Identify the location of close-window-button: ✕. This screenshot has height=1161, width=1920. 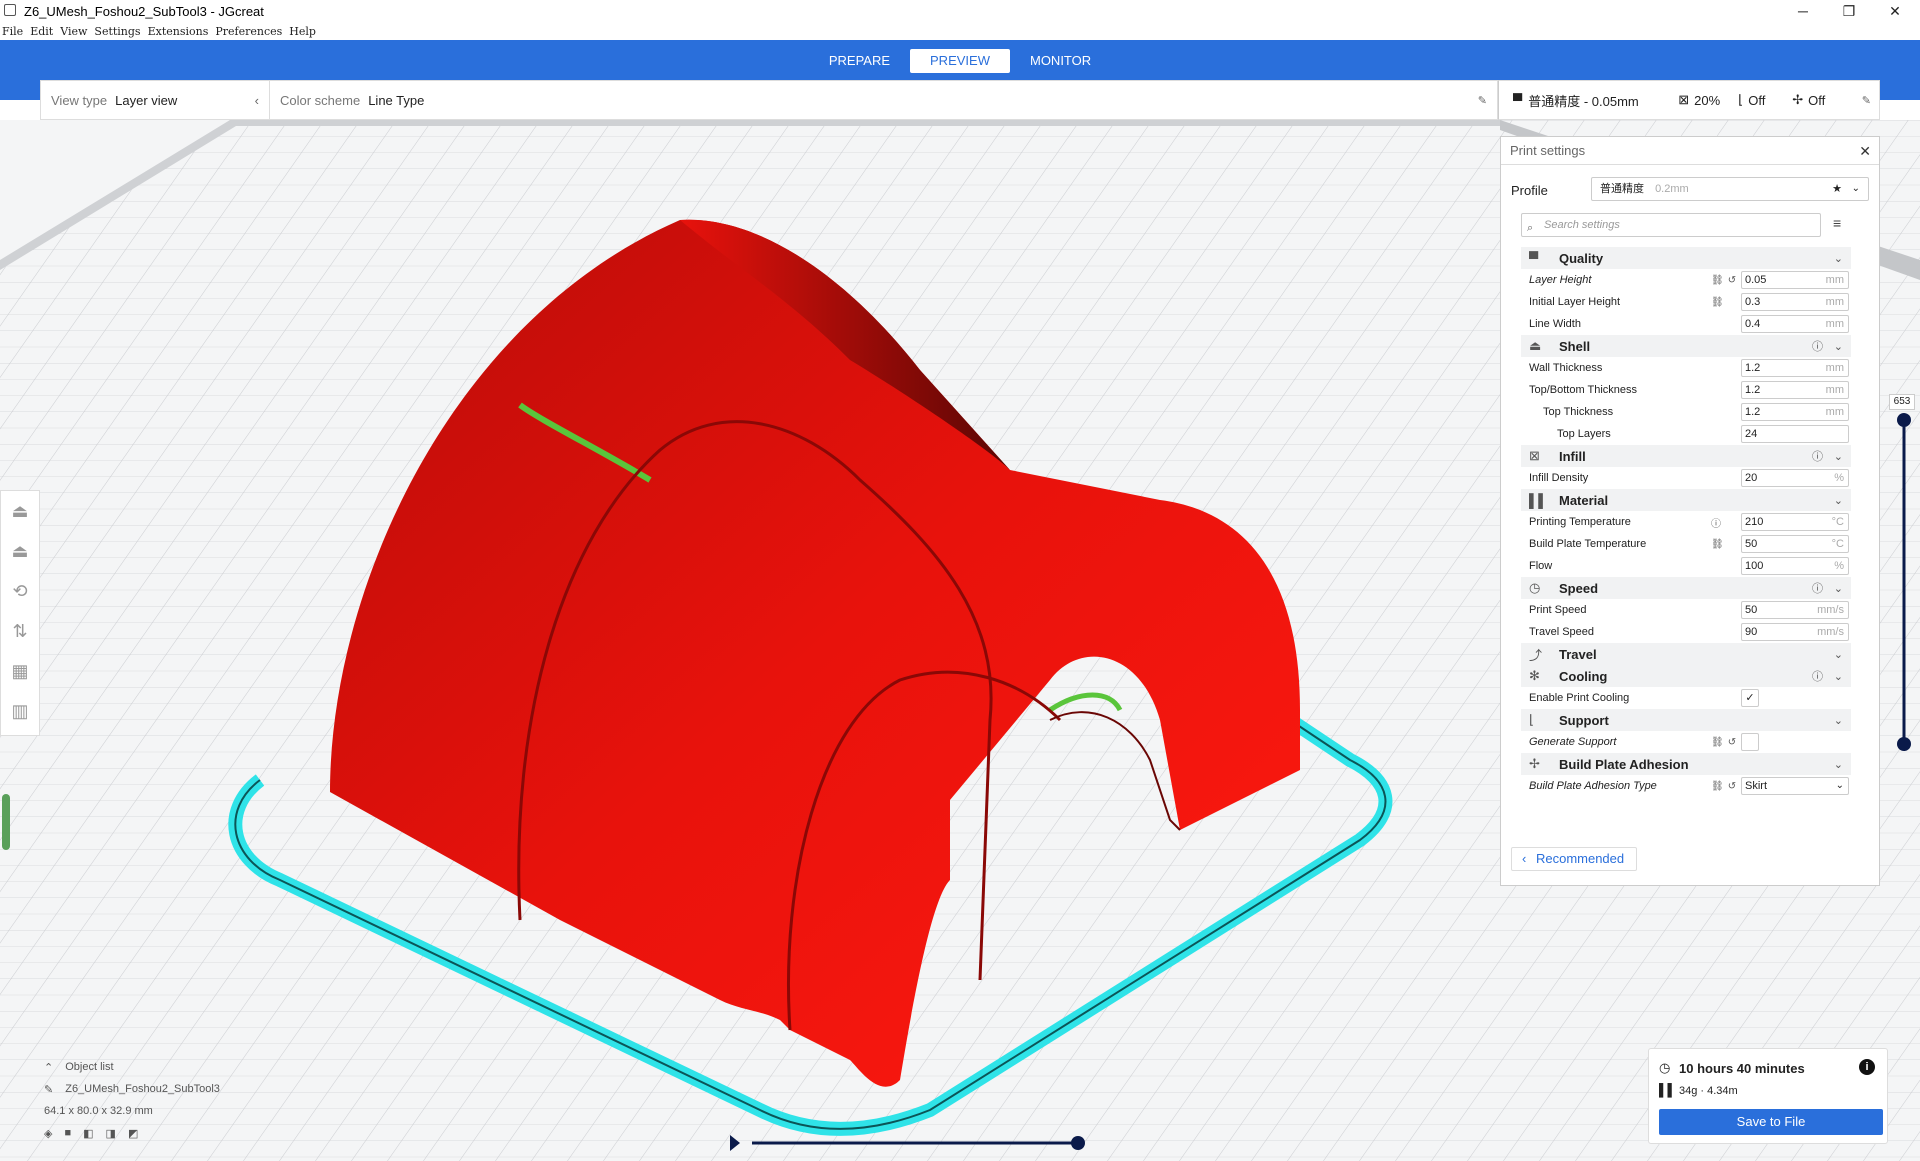
(1895, 11).